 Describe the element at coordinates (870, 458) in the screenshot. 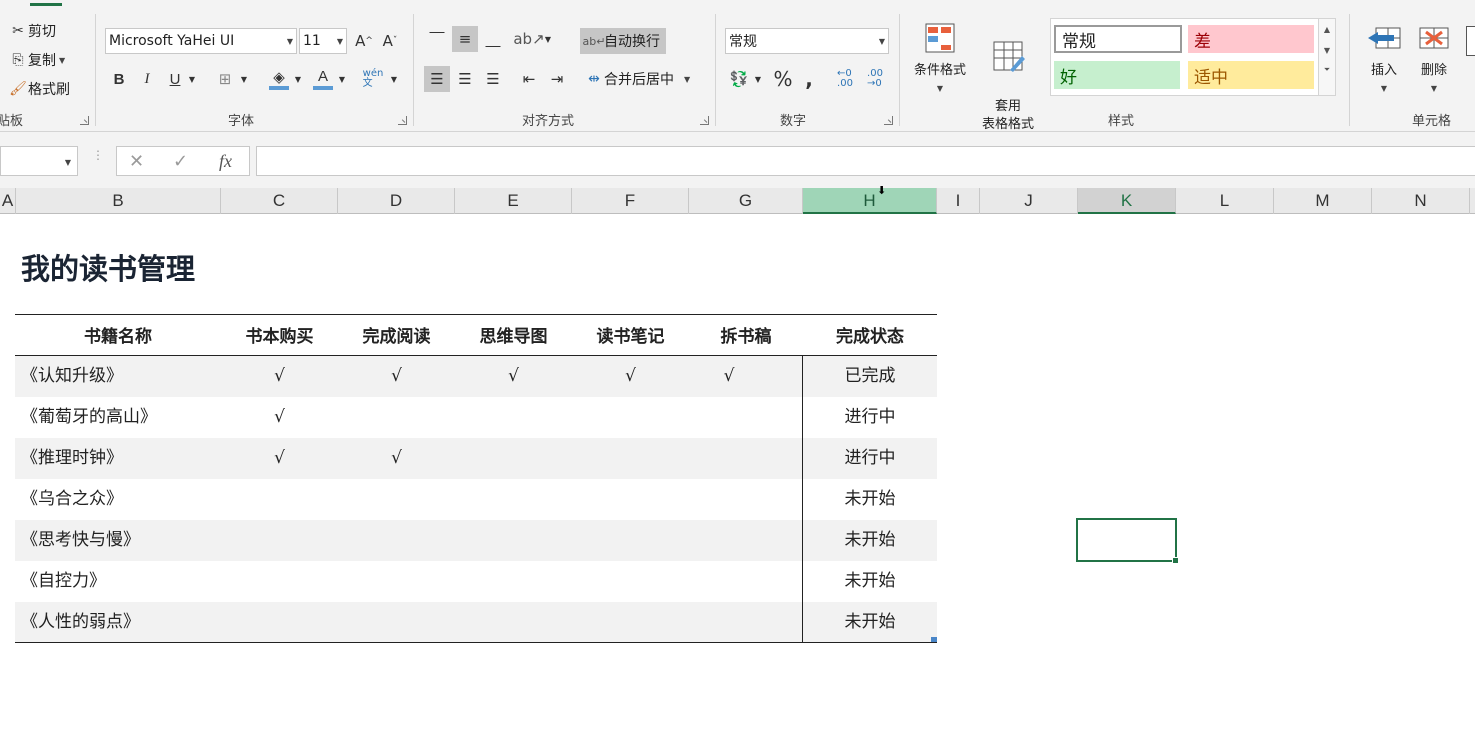

I see `status-cell: 进行中` at that location.